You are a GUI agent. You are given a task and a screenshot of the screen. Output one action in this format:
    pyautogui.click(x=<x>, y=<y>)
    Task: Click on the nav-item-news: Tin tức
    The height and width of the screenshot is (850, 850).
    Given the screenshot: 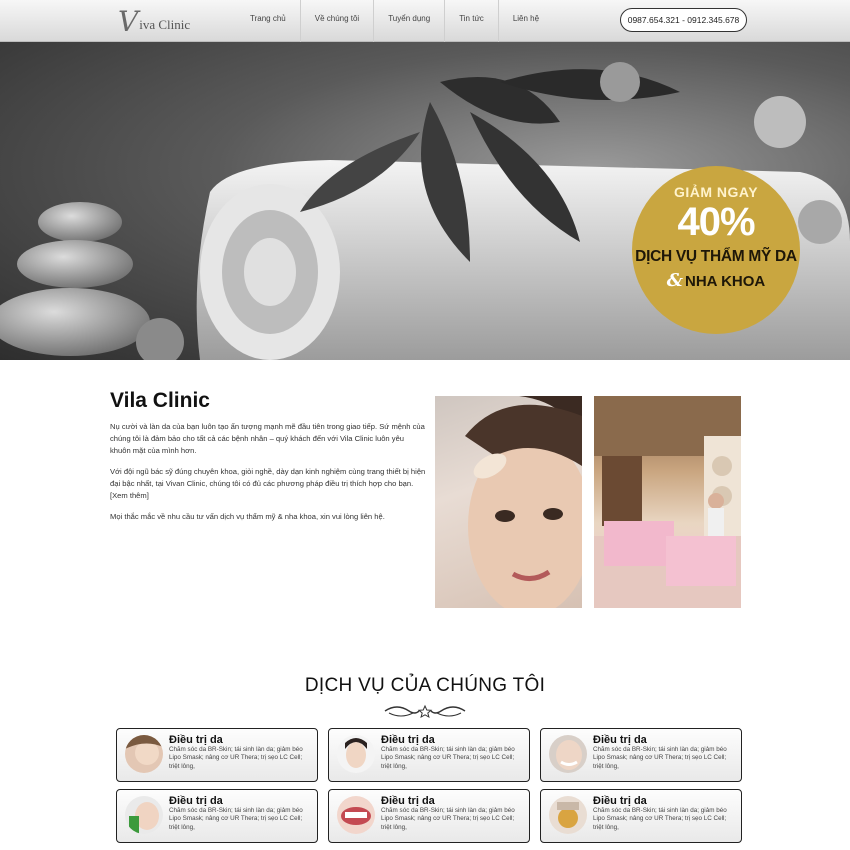 What is the action you would take?
    pyautogui.click(x=471, y=21)
    